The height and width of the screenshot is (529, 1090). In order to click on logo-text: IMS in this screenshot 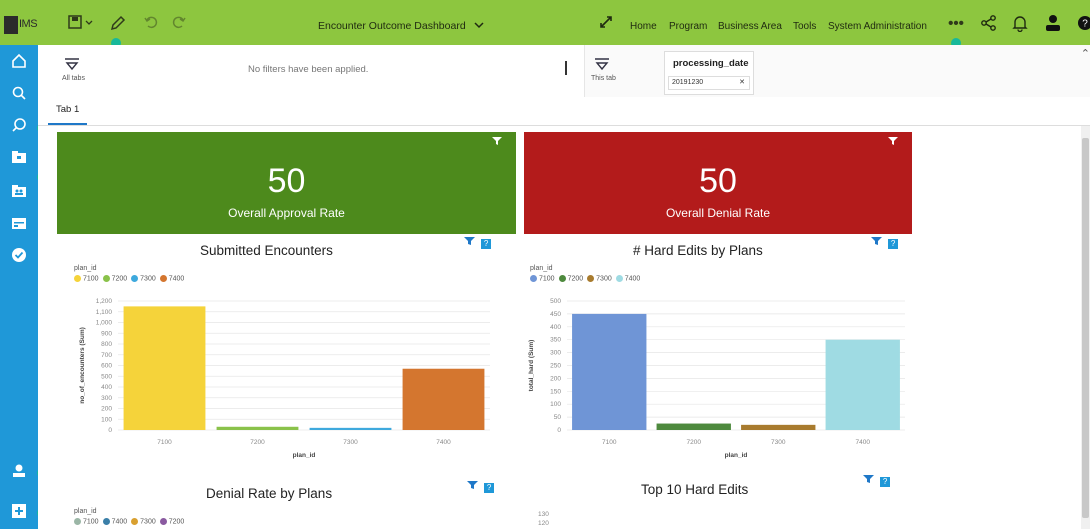, I will do `click(28, 24)`.